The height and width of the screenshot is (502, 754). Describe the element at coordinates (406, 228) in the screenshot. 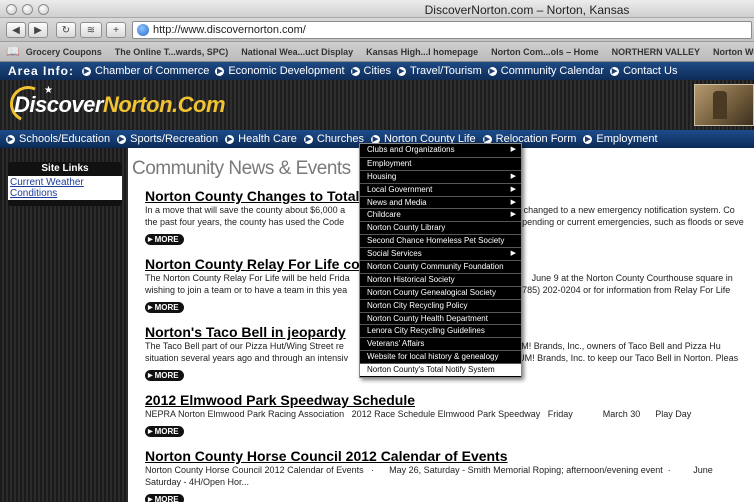

I see `menu-item-label: Norton County Library` at that location.